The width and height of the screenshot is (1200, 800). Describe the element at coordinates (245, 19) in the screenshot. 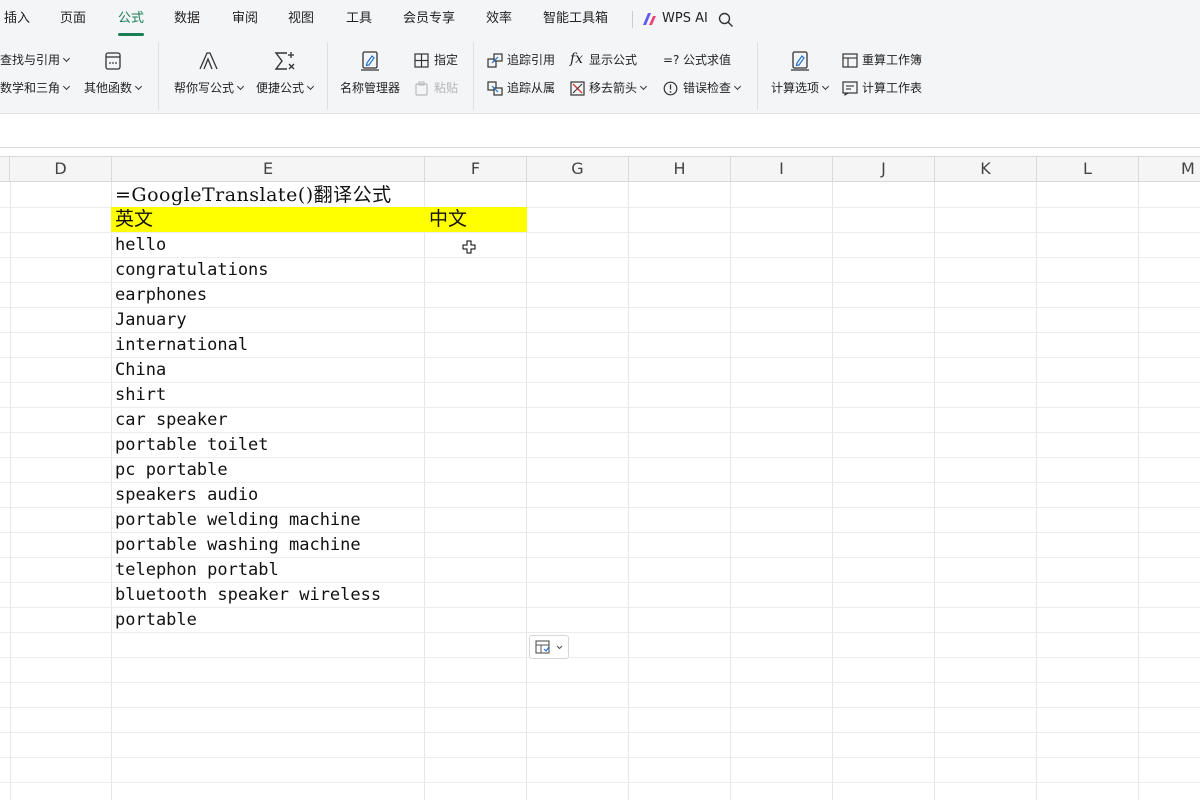

I see `menu-review: 审阅` at that location.